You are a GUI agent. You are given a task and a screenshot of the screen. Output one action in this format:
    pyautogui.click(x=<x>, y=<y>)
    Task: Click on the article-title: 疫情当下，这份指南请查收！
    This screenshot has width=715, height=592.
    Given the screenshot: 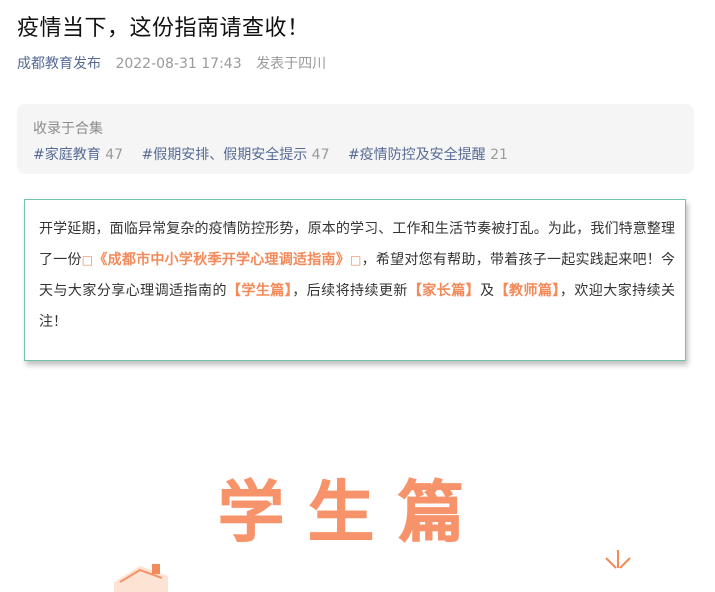 What is the action you would take?
    pyautogui.click(x=163, y=28)
    